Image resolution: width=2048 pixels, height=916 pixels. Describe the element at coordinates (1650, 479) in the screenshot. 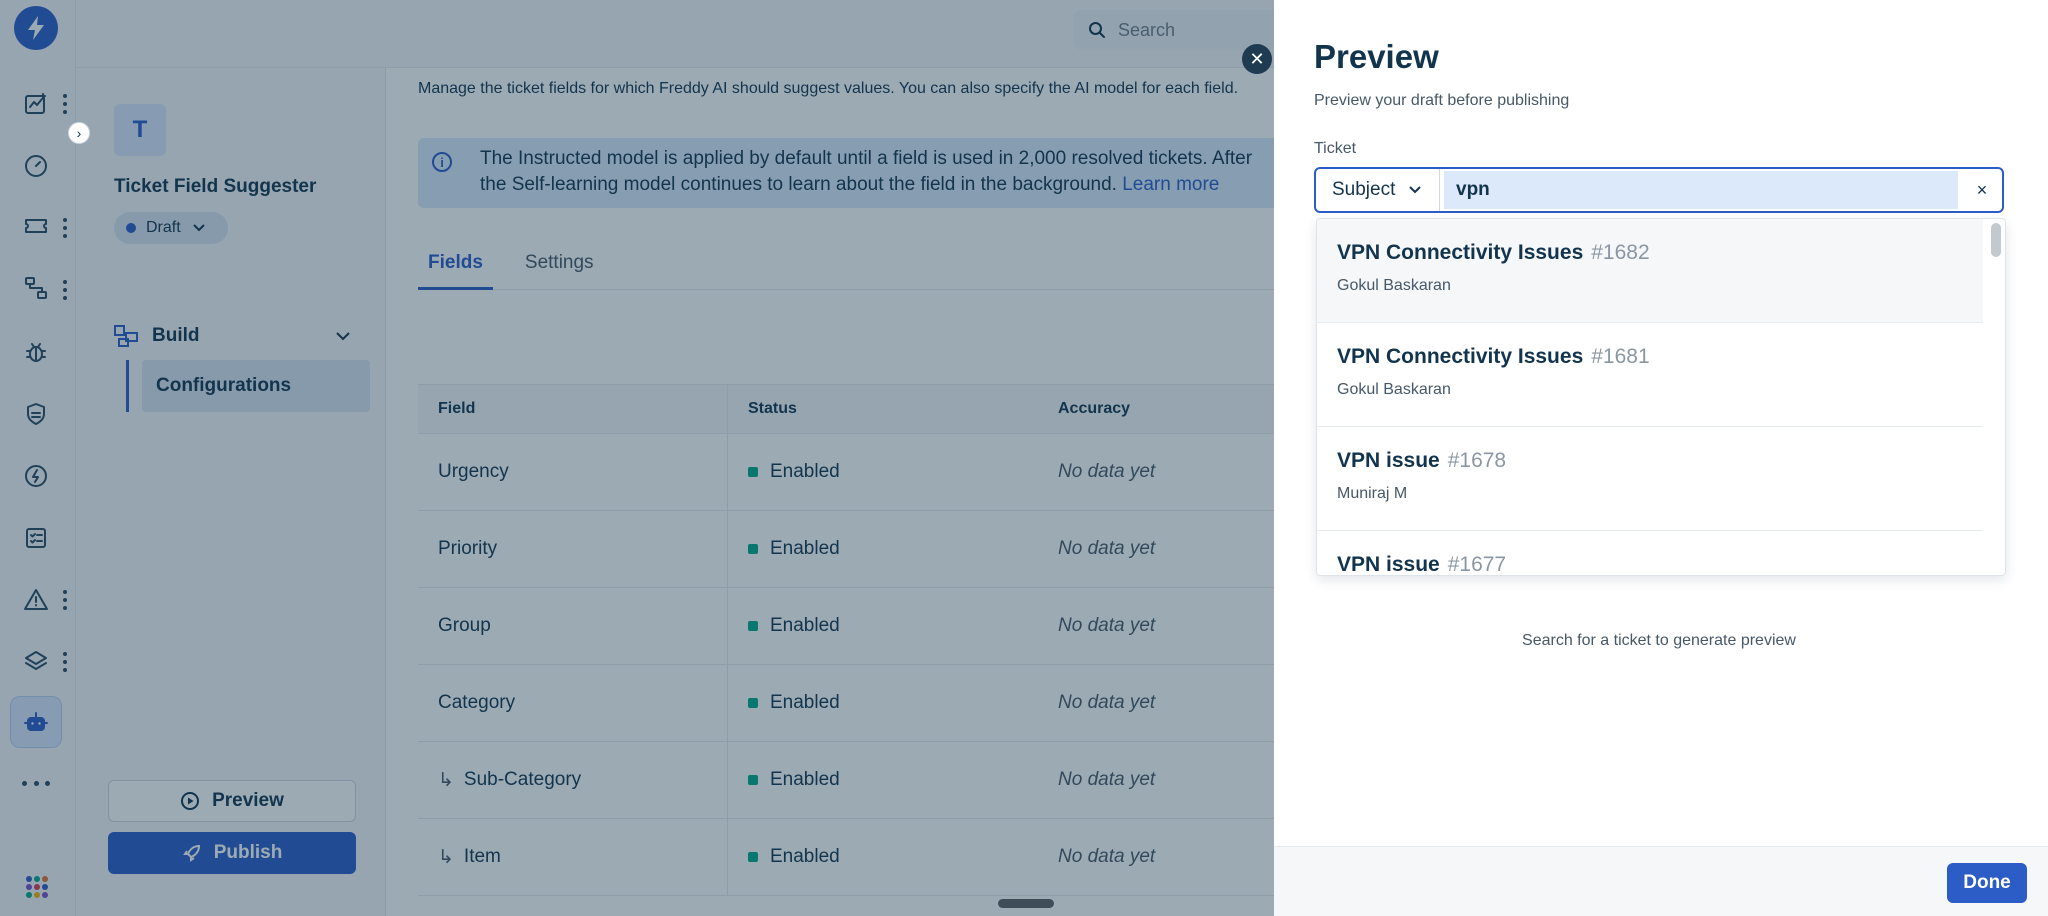

I see `list-item: VPN issue #1678 Muniraj M` at that location.